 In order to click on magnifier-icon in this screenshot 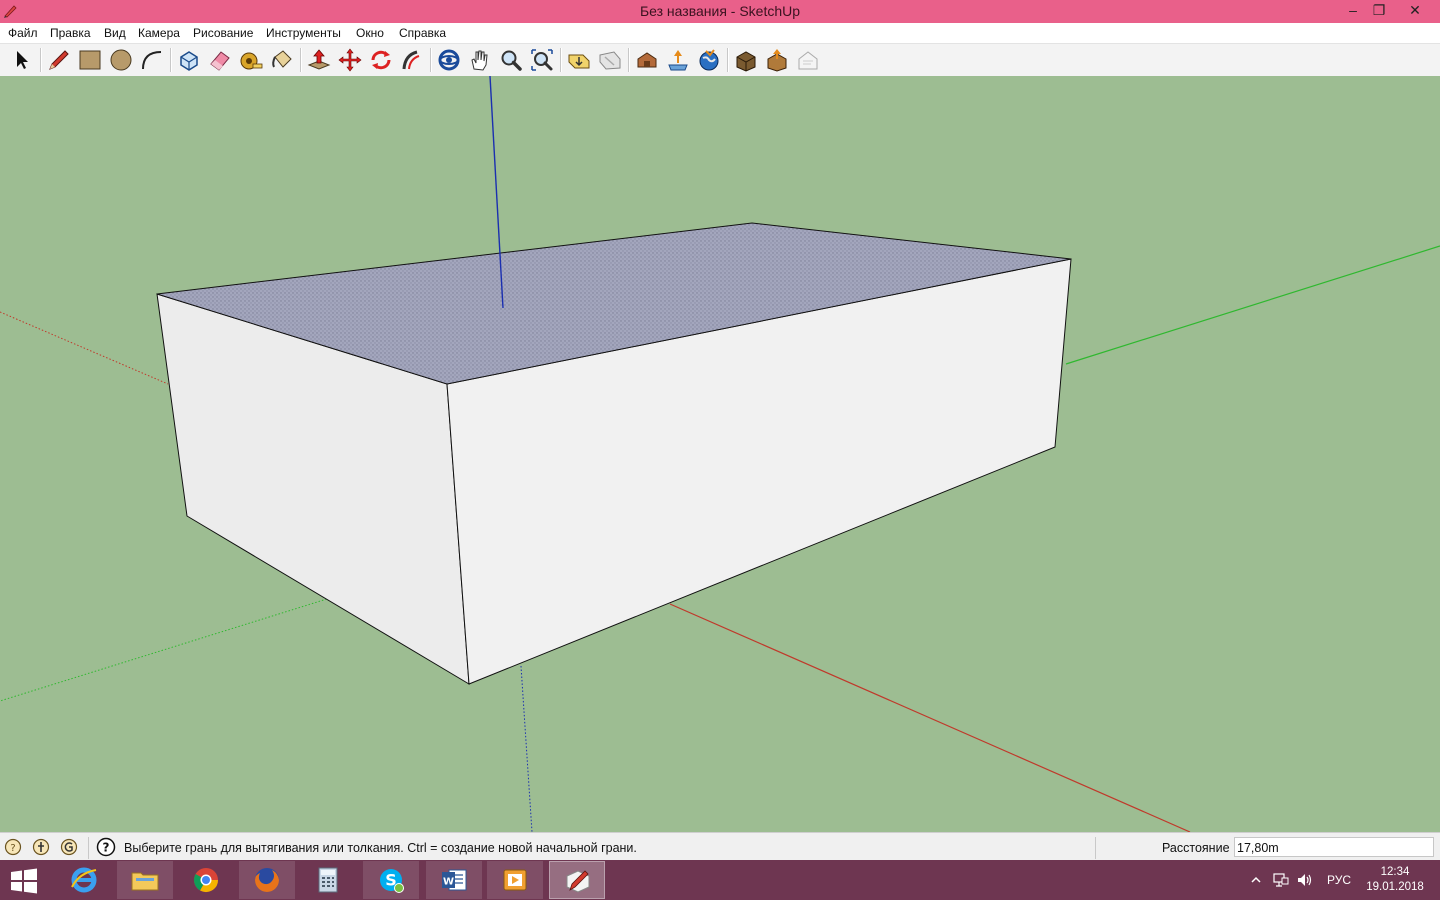, I will do `click(511, 60)`.